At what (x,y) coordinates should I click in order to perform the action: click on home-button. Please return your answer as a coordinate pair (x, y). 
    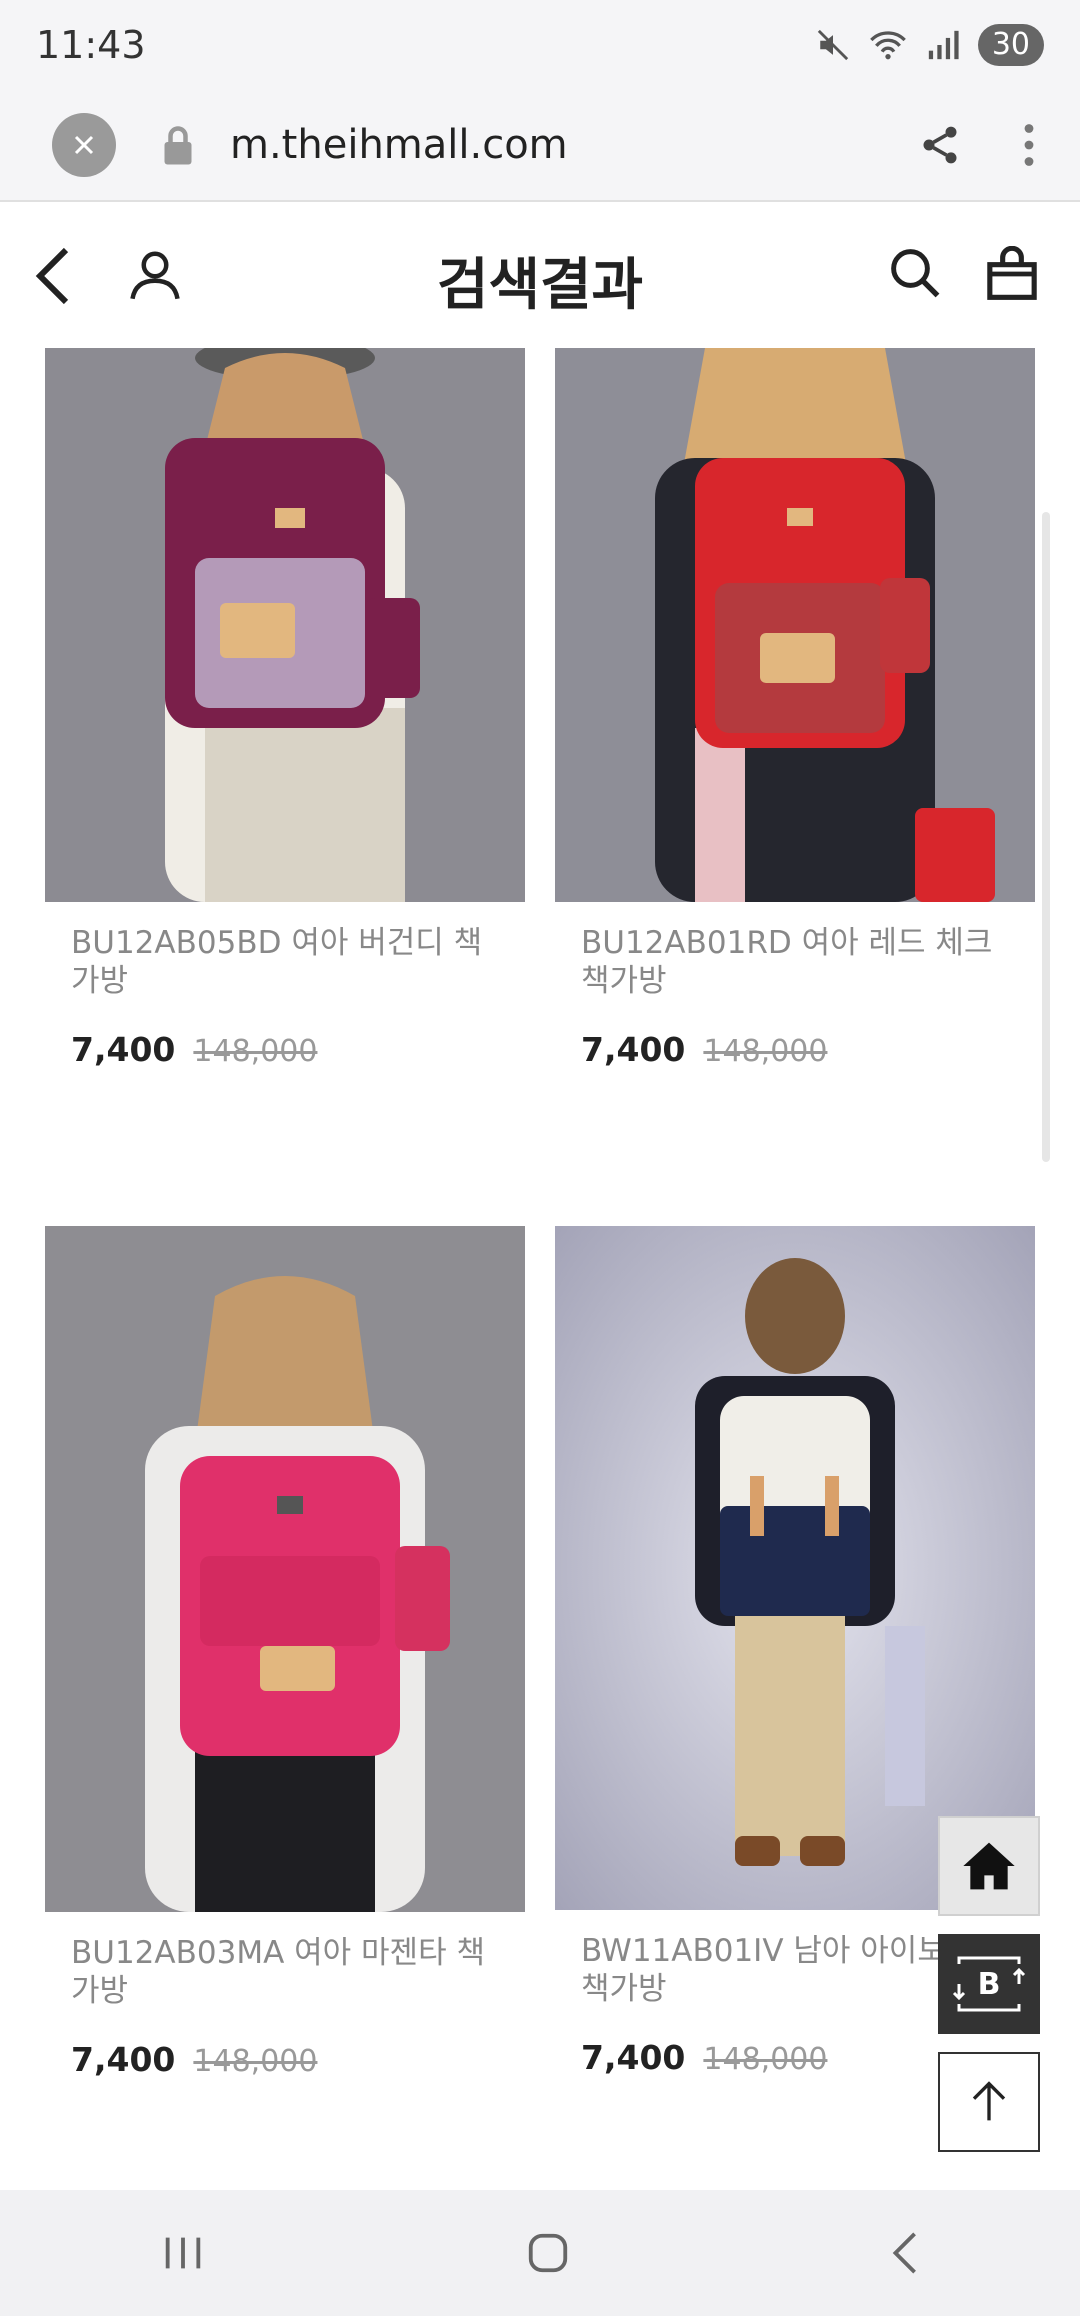
    Looking at the image, I should click on (989, 1866).